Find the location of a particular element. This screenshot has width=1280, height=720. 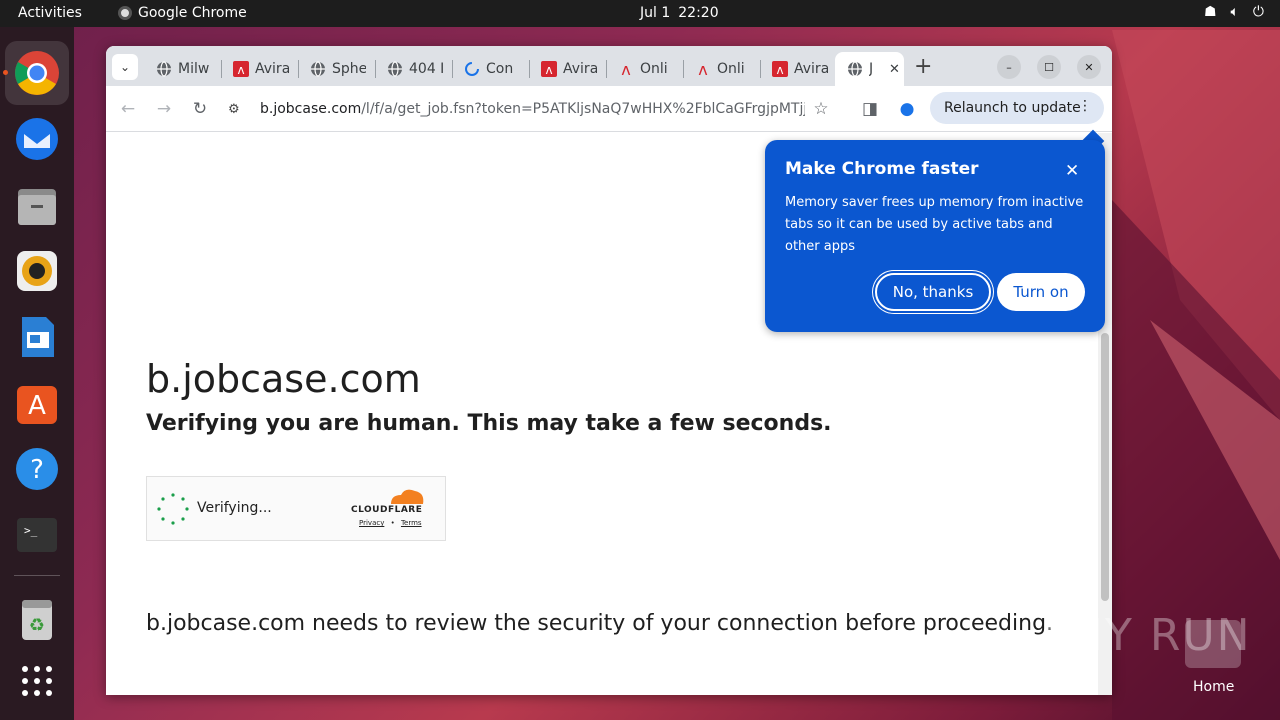

tab-label: 404 I is located at coordinates (426, 69).